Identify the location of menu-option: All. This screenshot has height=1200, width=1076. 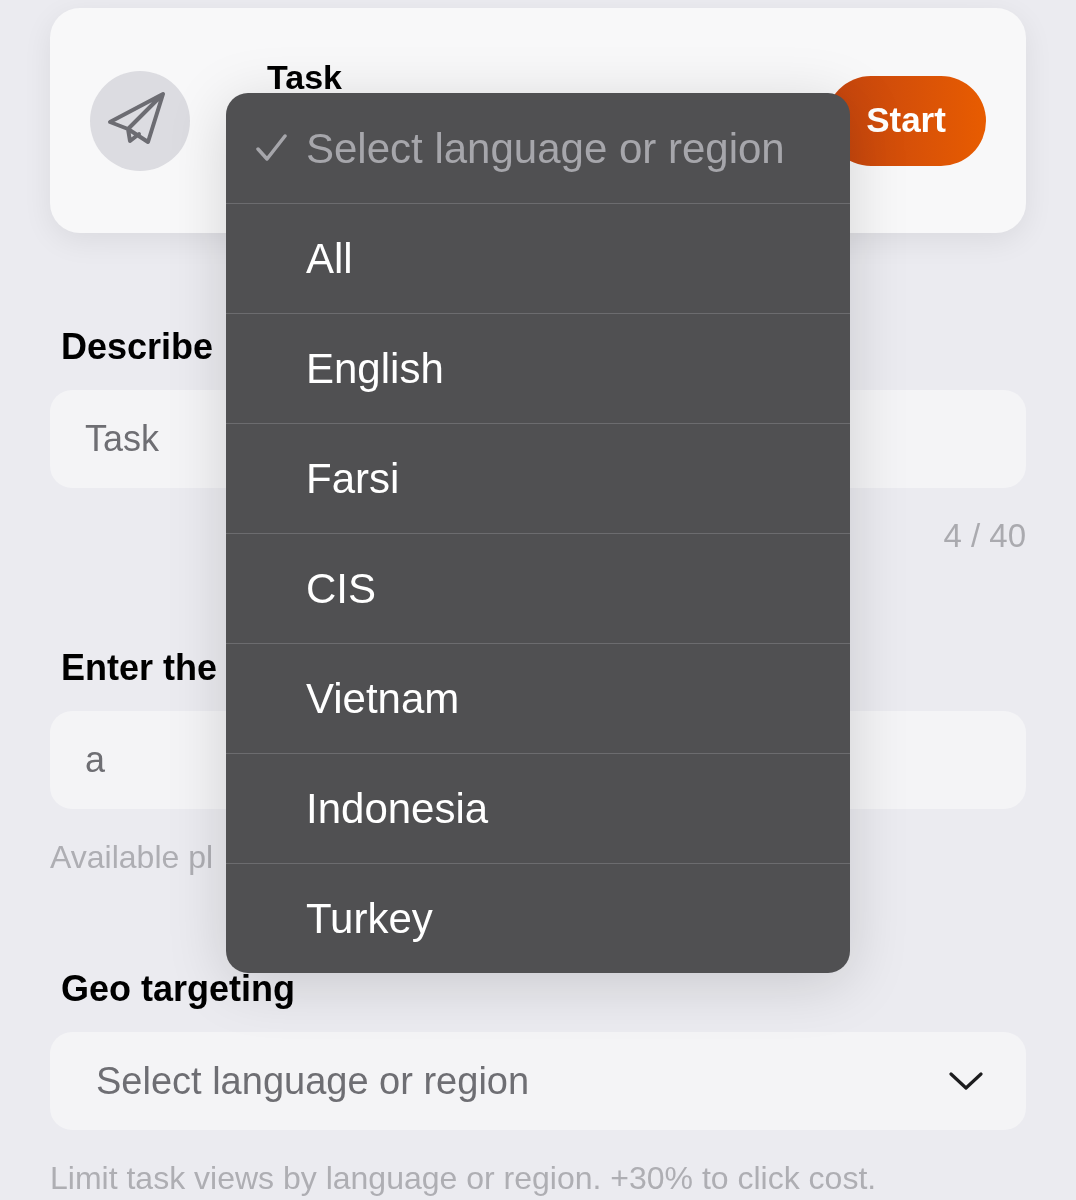
(538, 258).